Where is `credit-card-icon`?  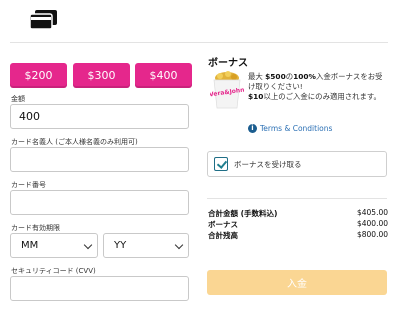
credit-card-icon is located at coordinates (43, 20).